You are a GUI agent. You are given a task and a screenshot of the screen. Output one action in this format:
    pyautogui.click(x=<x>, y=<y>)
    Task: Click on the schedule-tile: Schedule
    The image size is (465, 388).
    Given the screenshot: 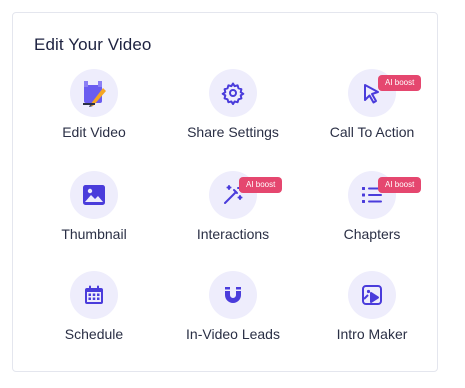 What is the action you would take?
    pyautogui.click(x=94, y=316)
    